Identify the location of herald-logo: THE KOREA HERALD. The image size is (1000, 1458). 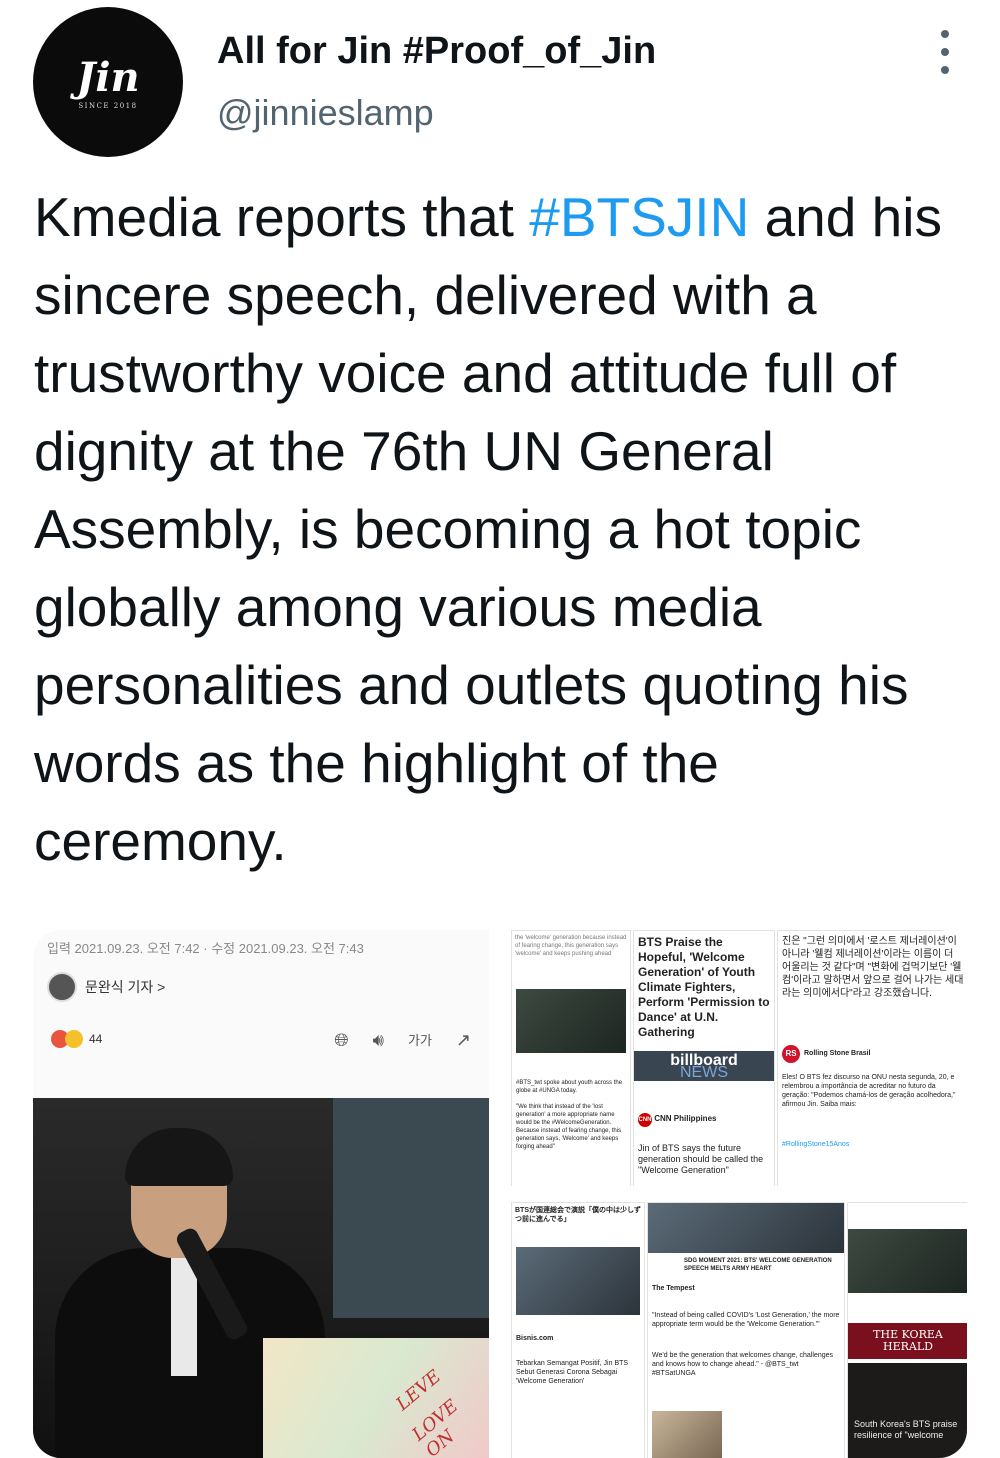
(907, 1341).